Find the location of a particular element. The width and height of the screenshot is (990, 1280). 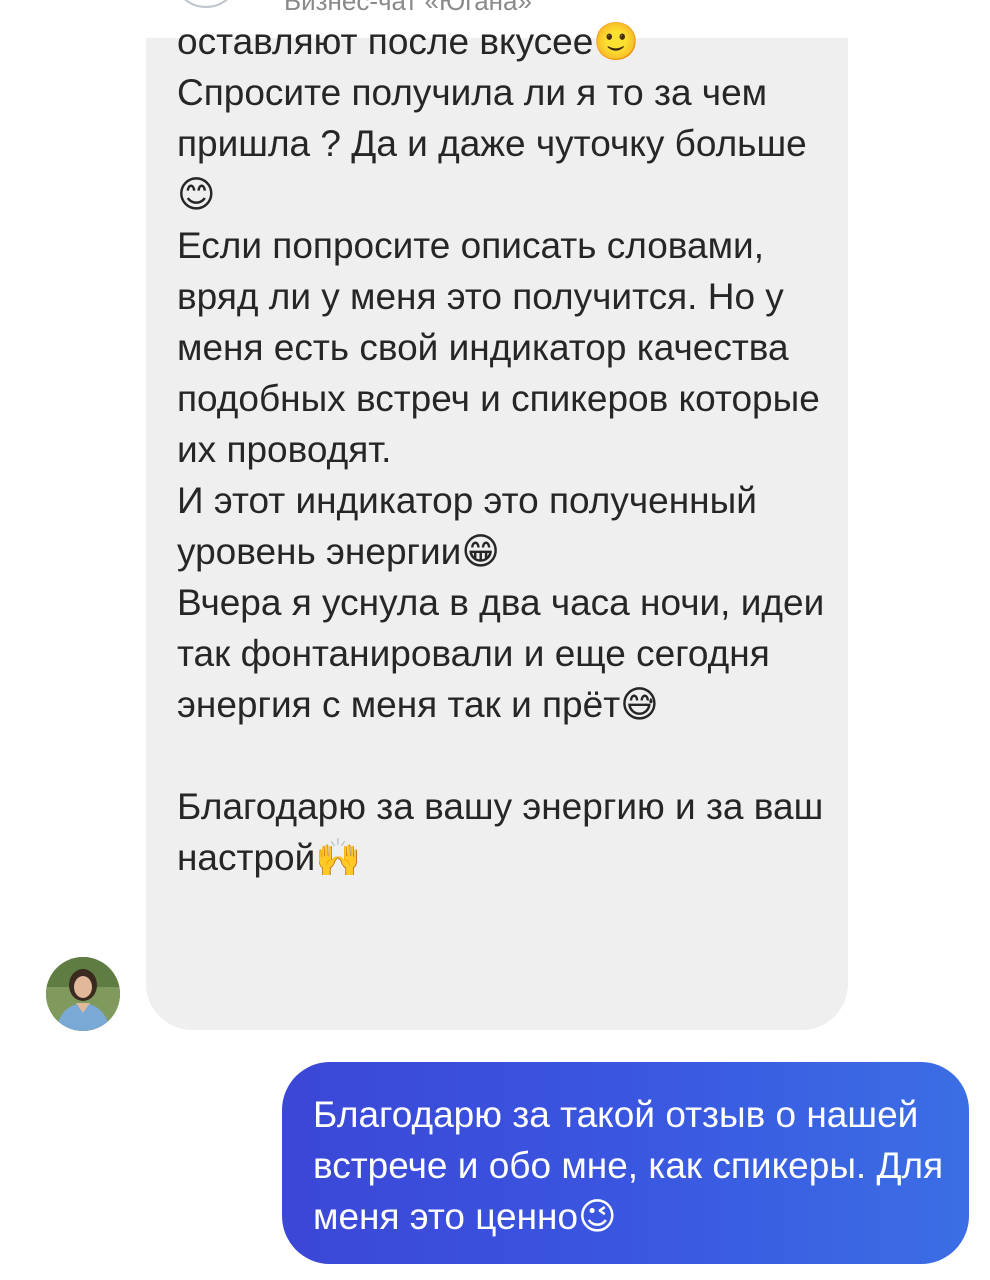

chat-title: Бизнес-чат «Югана» is located at coordinates (408, 7).